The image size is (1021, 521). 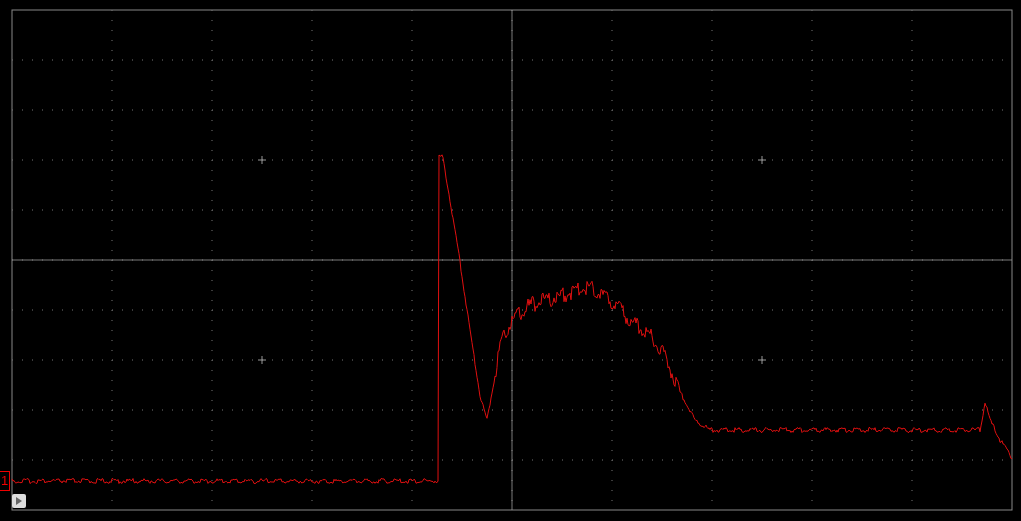 What do you see at coordinates (5, 481) in the screenshot?
I see `channel-marker: 1` at bounding box center [5, 481].